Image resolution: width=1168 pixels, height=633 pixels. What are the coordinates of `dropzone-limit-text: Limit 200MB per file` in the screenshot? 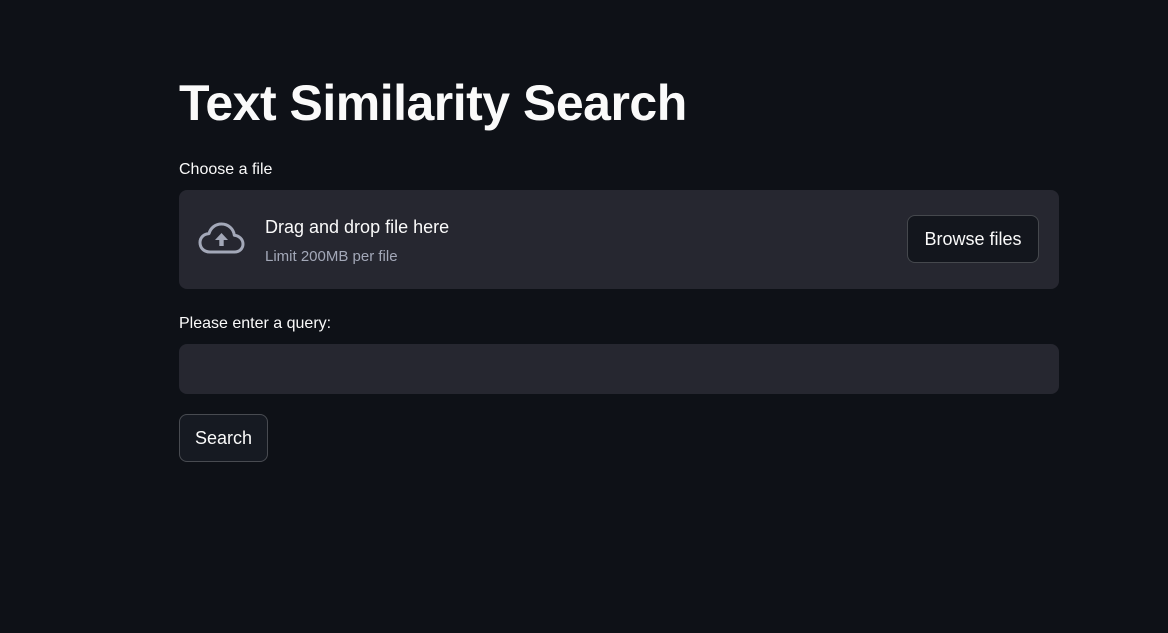 It's located at (331, 256).